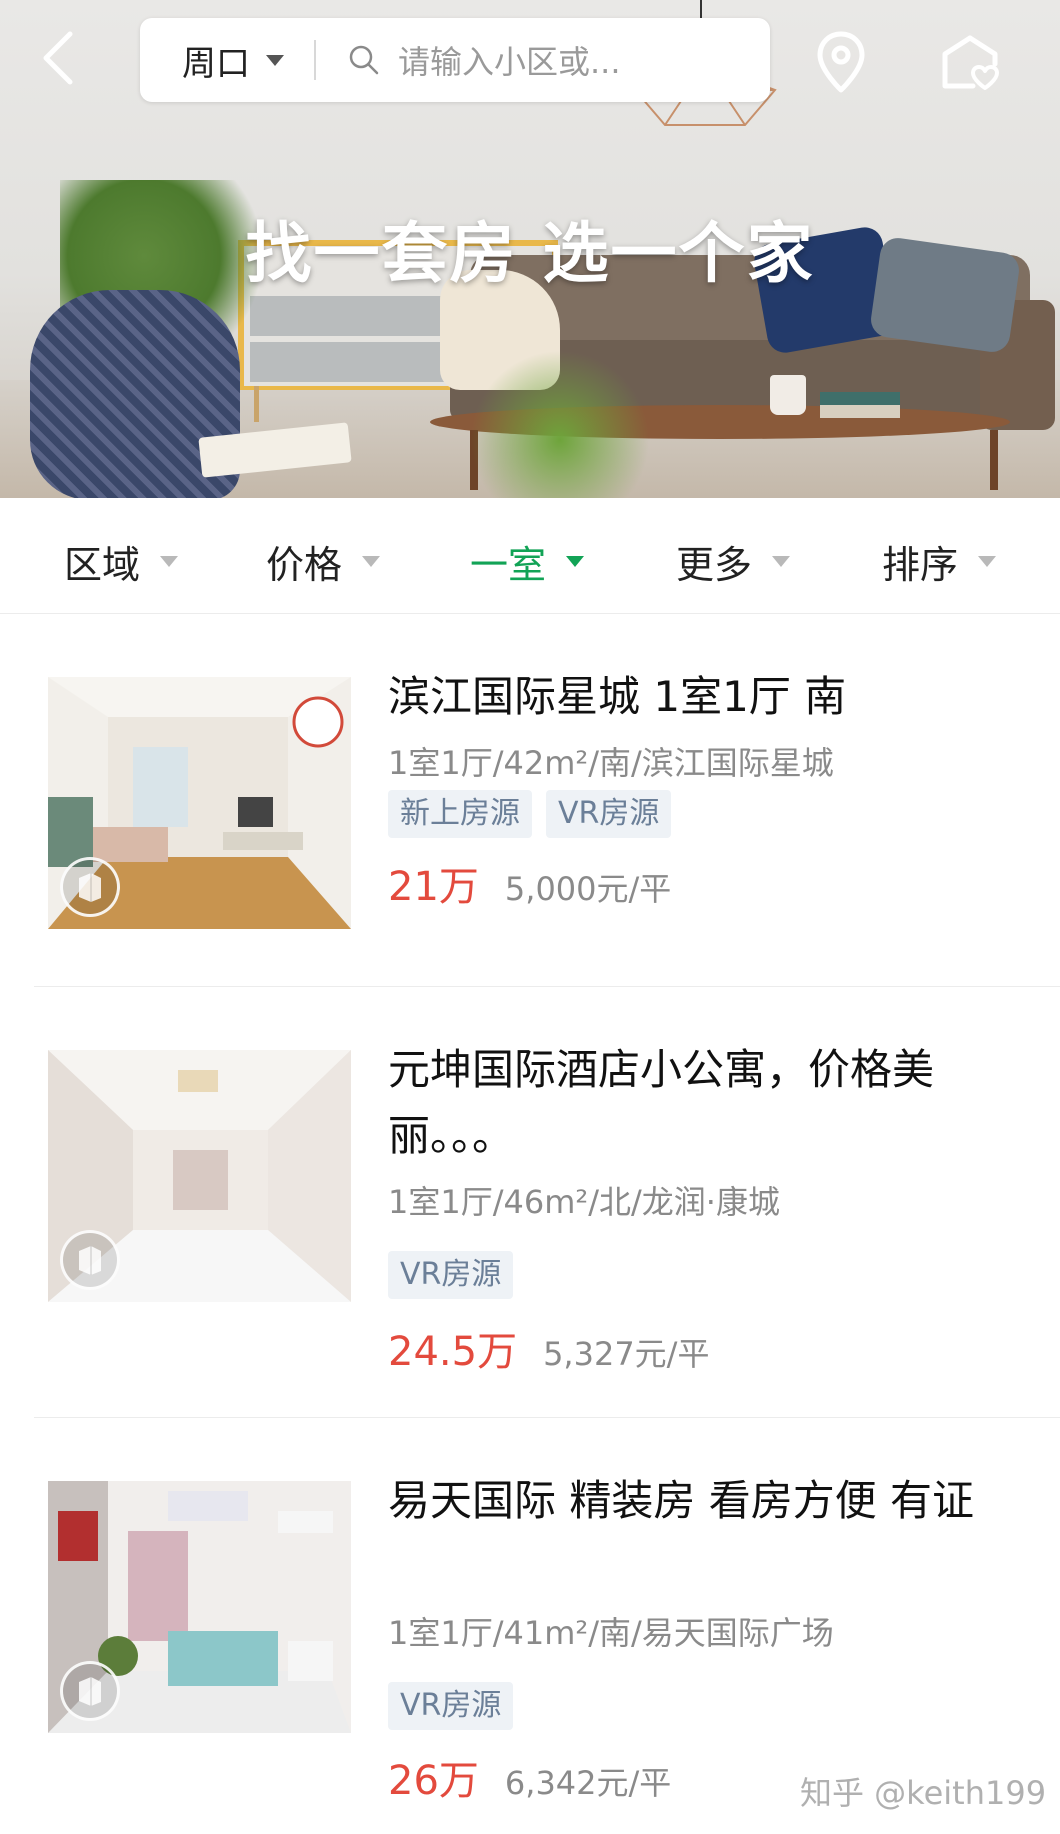  I want to click on listing-meta: 1室1厅/41m²/南/易天国际广场, so click(611, 1633).